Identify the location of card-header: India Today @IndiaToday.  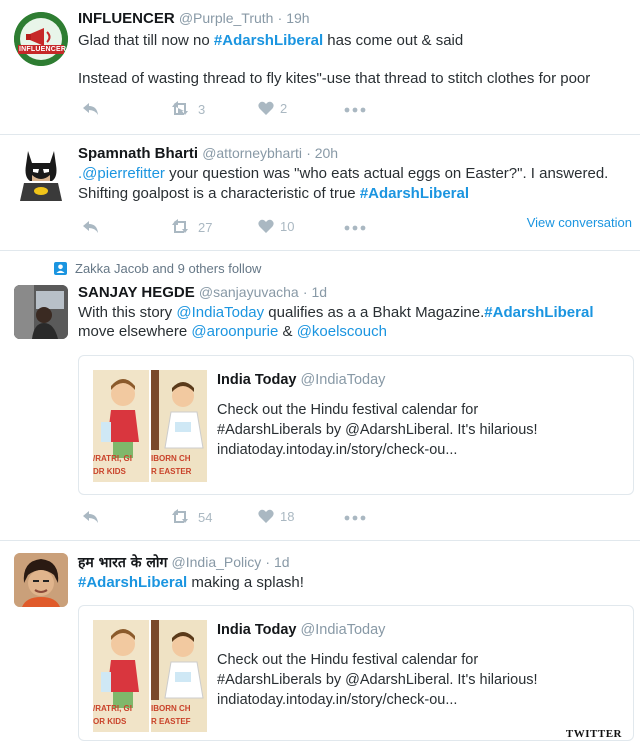
(377, 630).